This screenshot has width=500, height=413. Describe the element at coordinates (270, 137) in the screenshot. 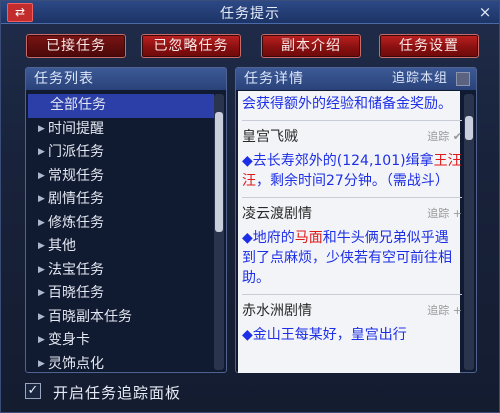

I see `entry-title-text: 皇宫飞贼` at that location.